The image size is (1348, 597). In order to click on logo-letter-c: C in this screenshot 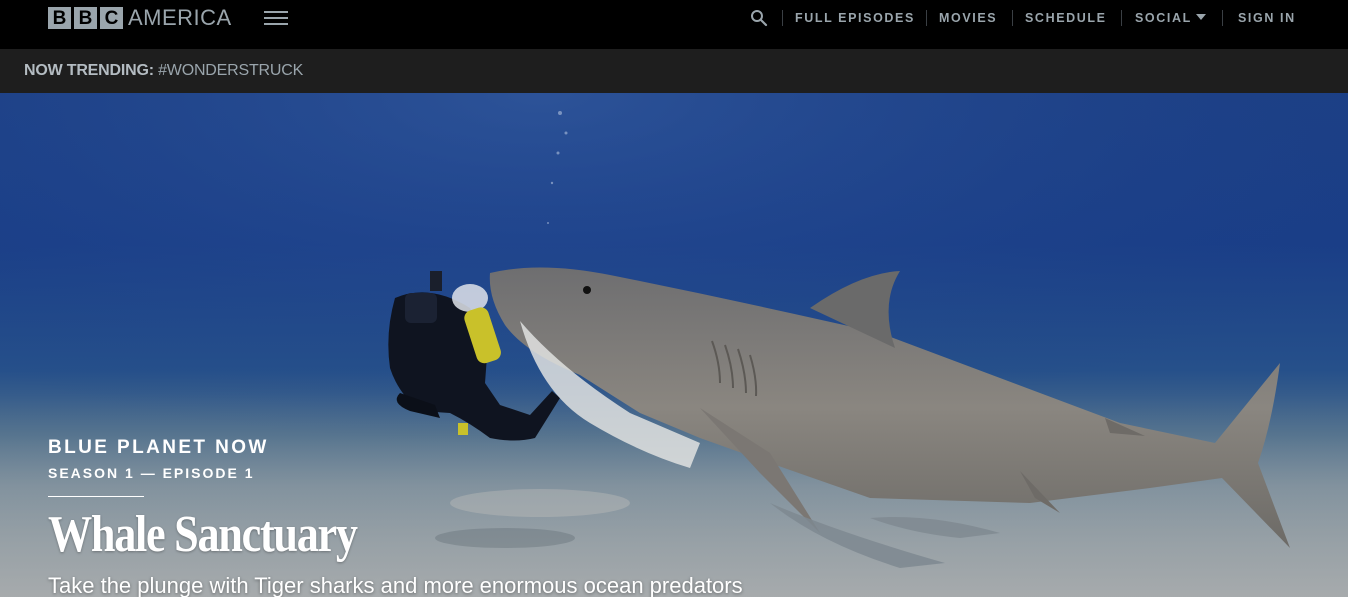, I will do `click(111, 18)`.